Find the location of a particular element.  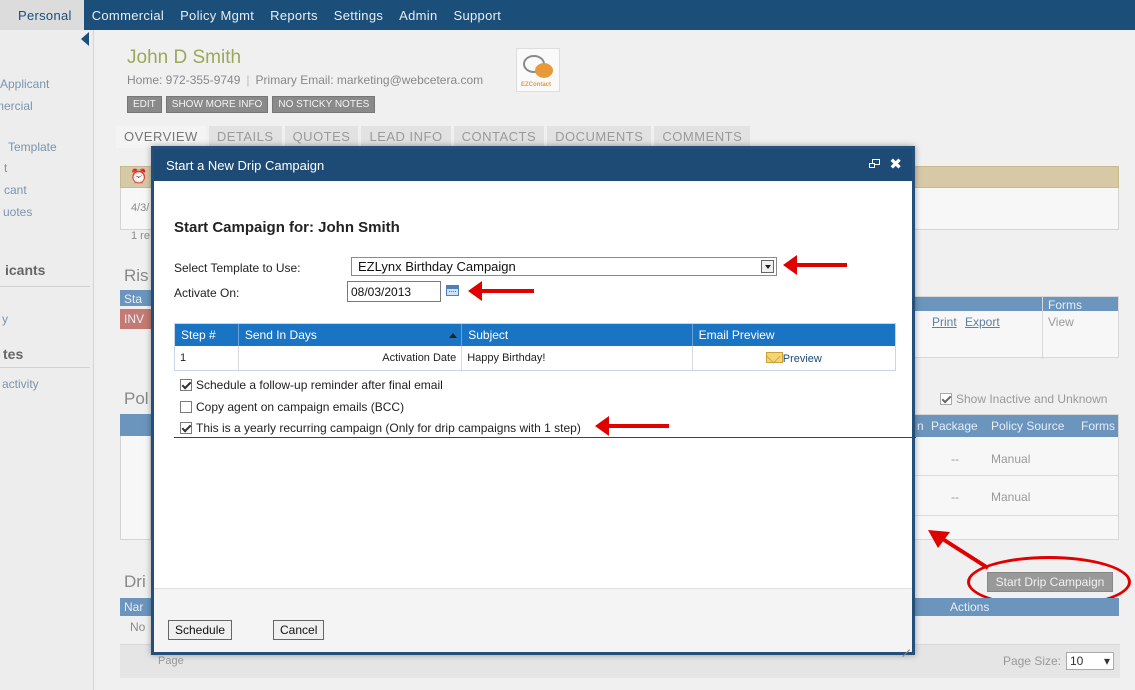

page-label: Page is located at coordinates (171, 661).